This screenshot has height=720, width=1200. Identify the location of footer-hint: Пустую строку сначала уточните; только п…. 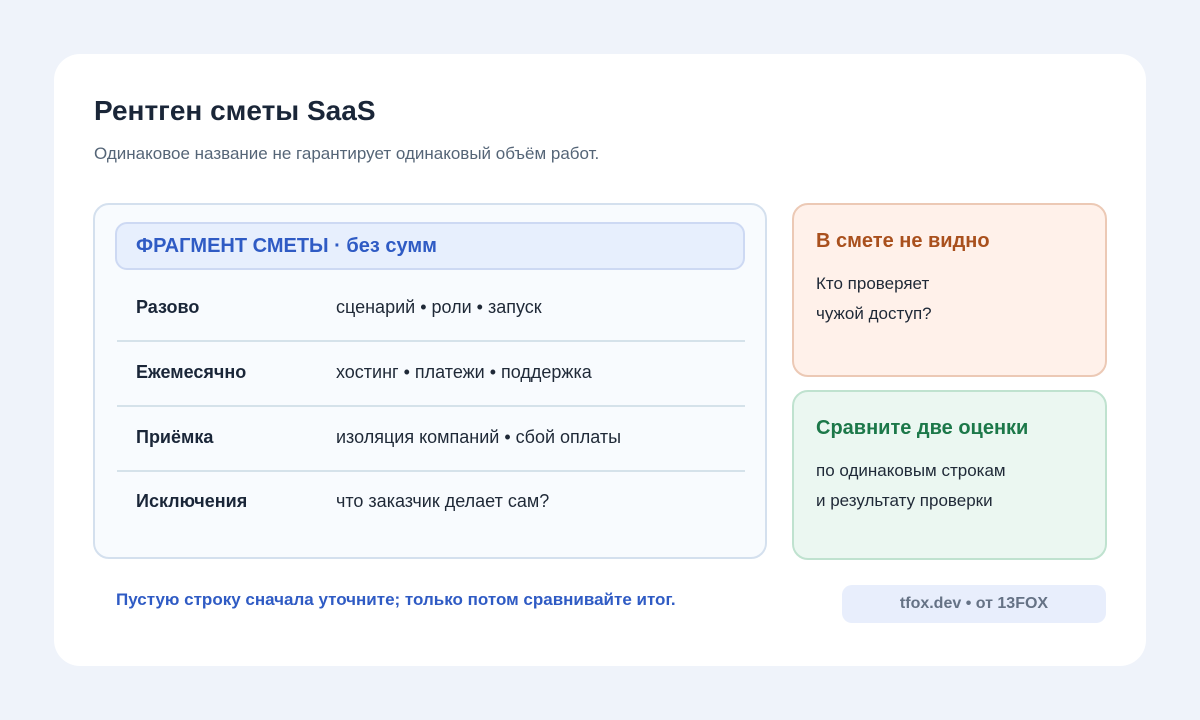
(396, 599).